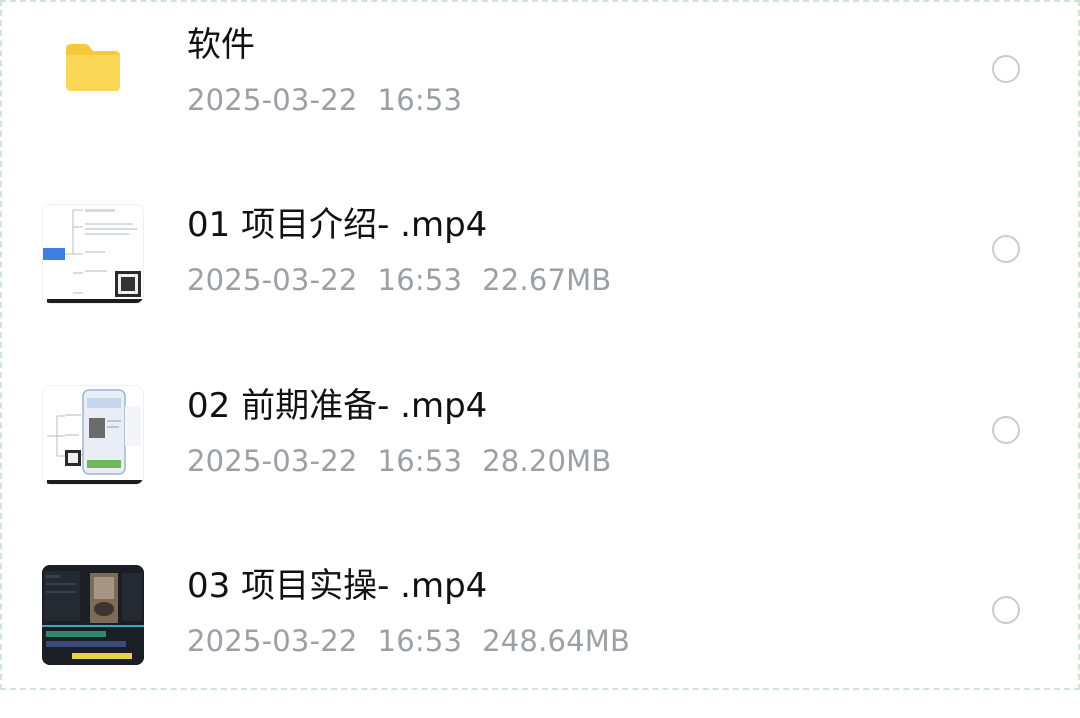  I want to click on file-meta: 2025-03-22 16:53 248.64MB, so click(408, 641).